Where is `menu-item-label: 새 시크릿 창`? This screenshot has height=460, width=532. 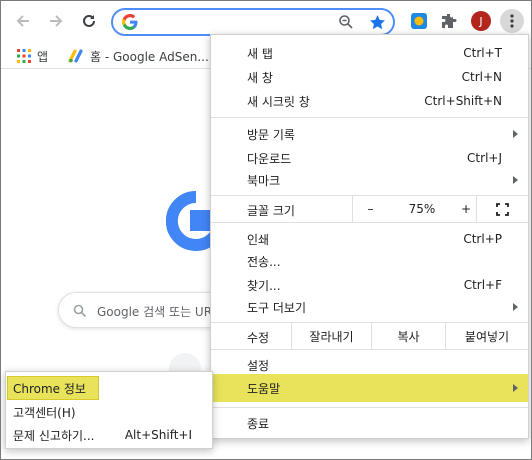 menu-item-label: 새 시크릿 창 is located at coordinates (278, 101).